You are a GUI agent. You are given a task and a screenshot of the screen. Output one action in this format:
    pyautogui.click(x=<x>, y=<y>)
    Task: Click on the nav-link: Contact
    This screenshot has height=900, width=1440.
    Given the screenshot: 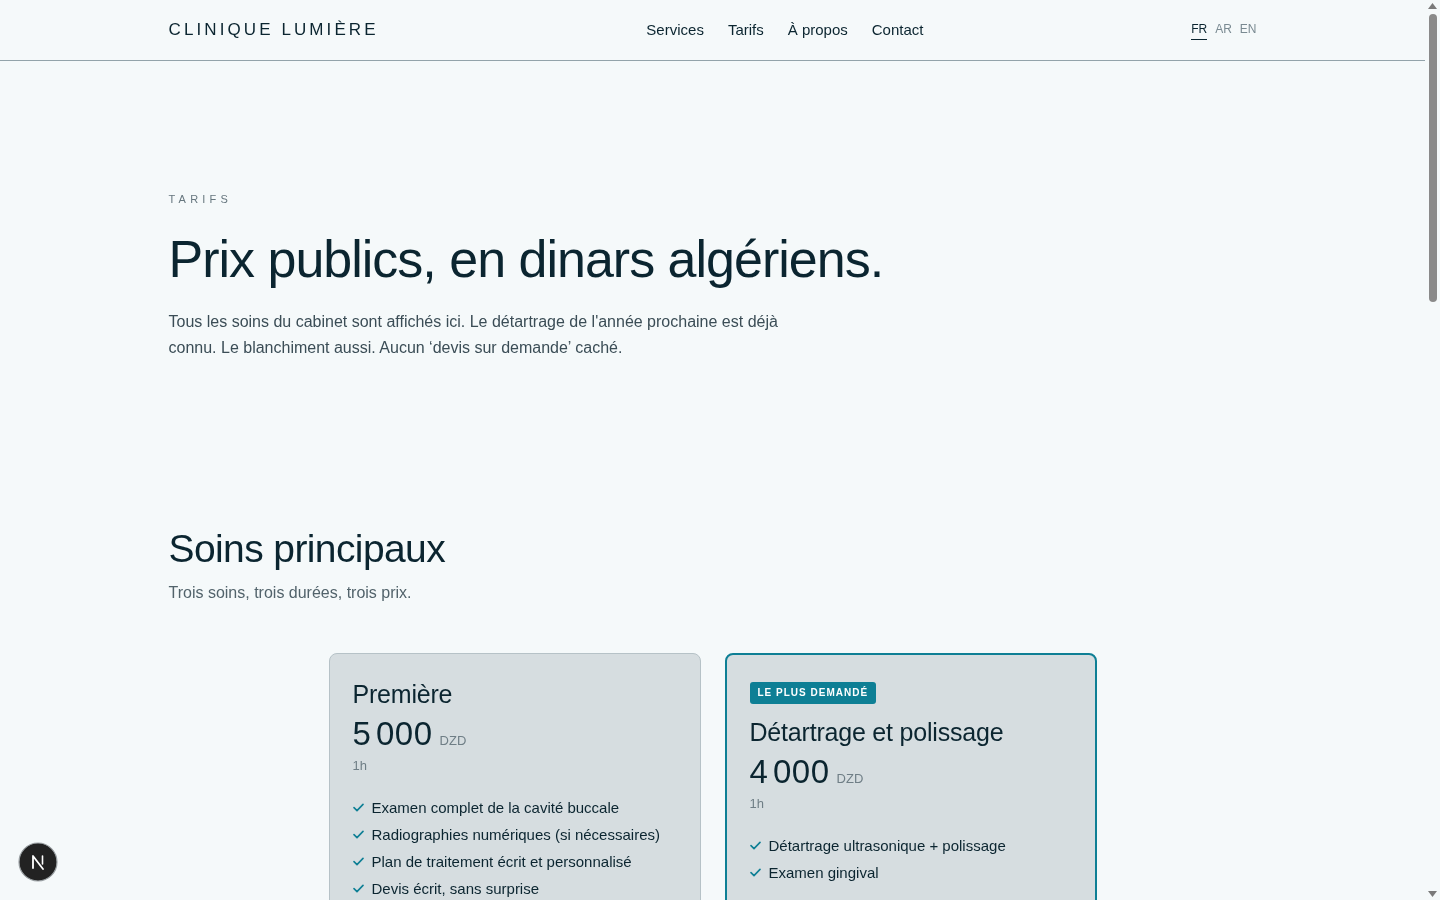 What is the action you would take?
    pyautogui.click(x=897, y=30)
    